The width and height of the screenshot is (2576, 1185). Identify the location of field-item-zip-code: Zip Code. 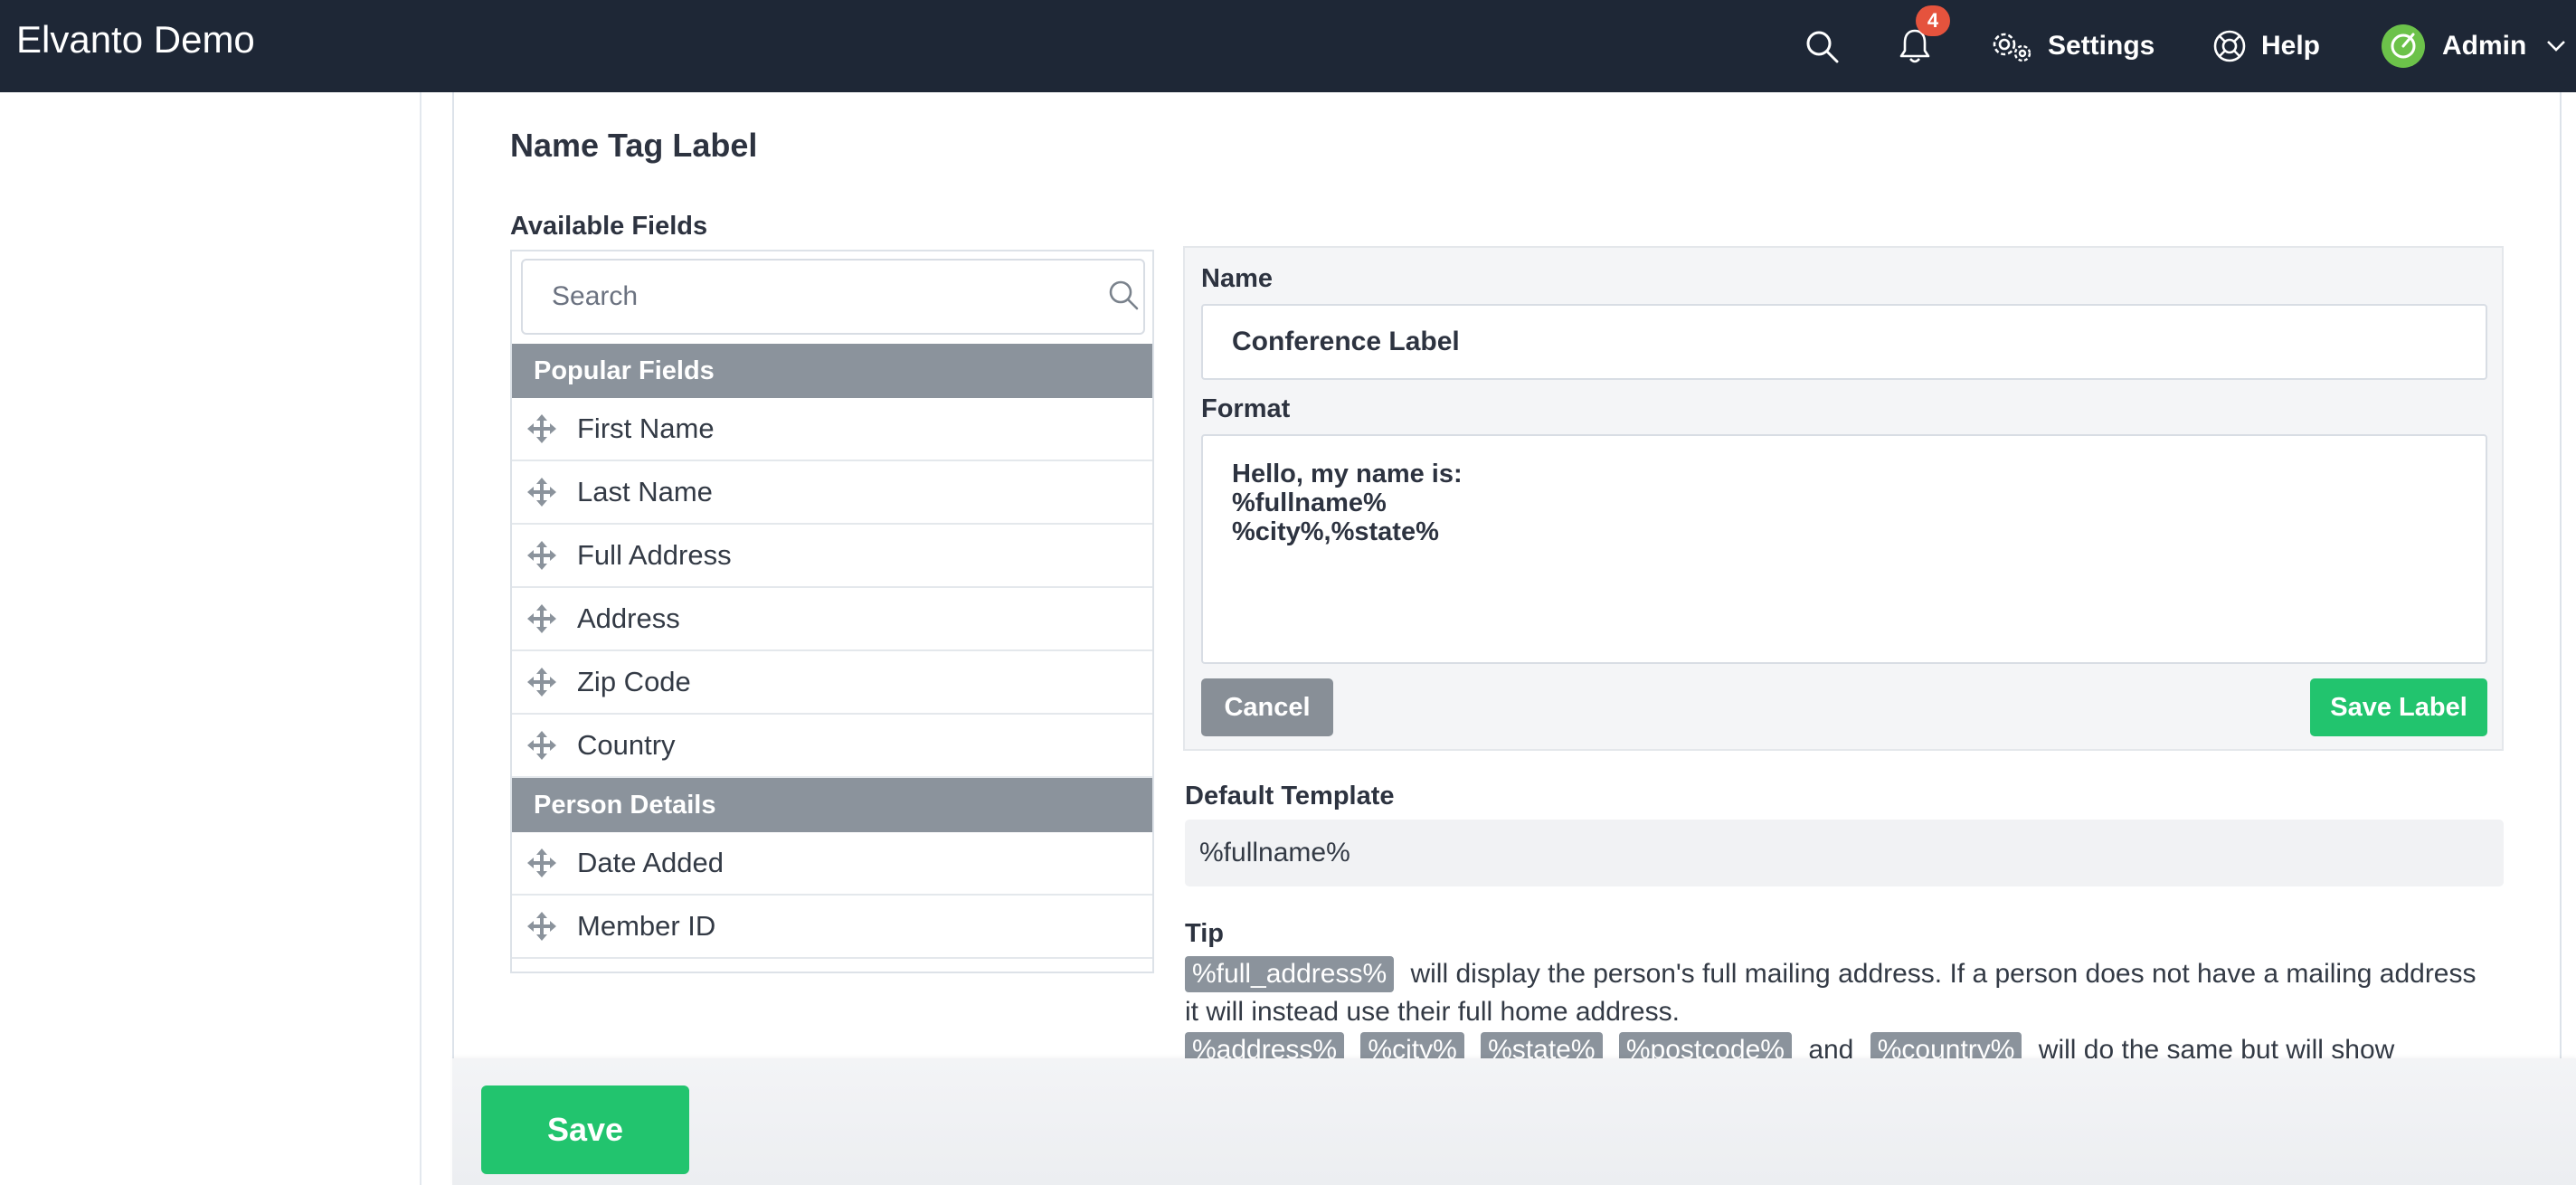
(832, 683).